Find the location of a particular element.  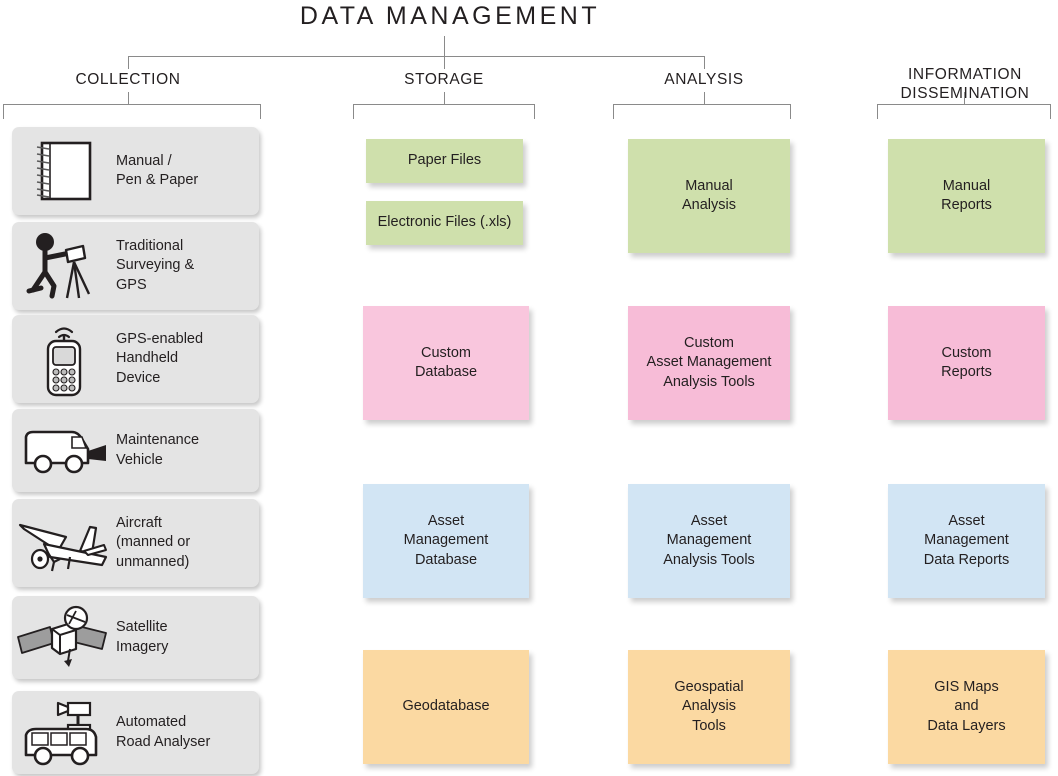

box-label: Asset Management Database is located at coordinates (446, 540).